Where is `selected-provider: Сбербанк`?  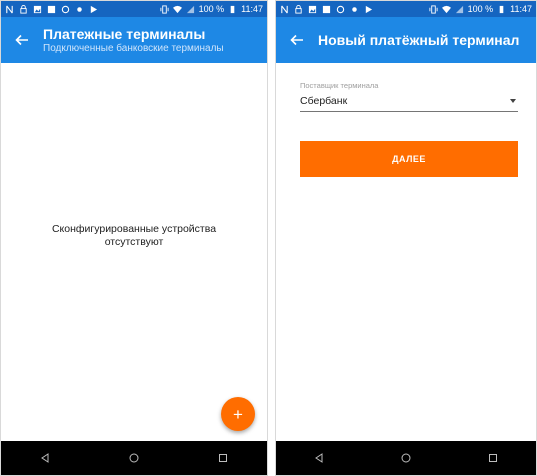 selected-provider: Сбербанк is located at coordinates (324, 101).